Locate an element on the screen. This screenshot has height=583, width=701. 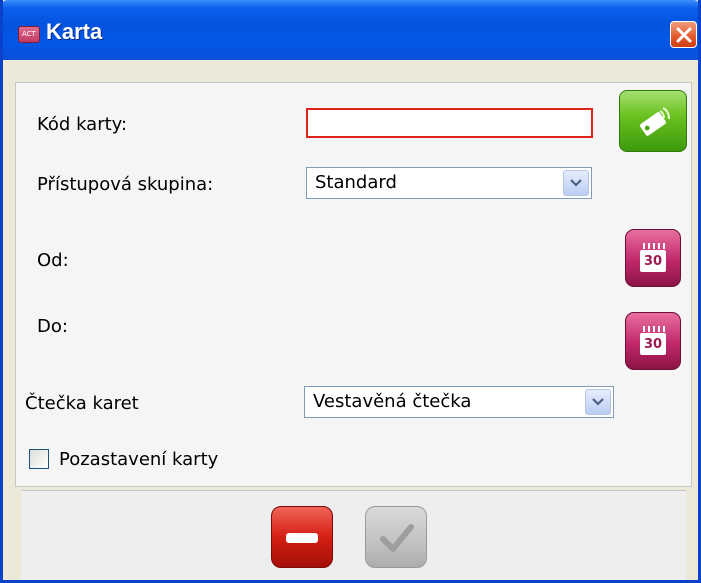
from-calendar-button: 30 is located at coordinates (653, 258).